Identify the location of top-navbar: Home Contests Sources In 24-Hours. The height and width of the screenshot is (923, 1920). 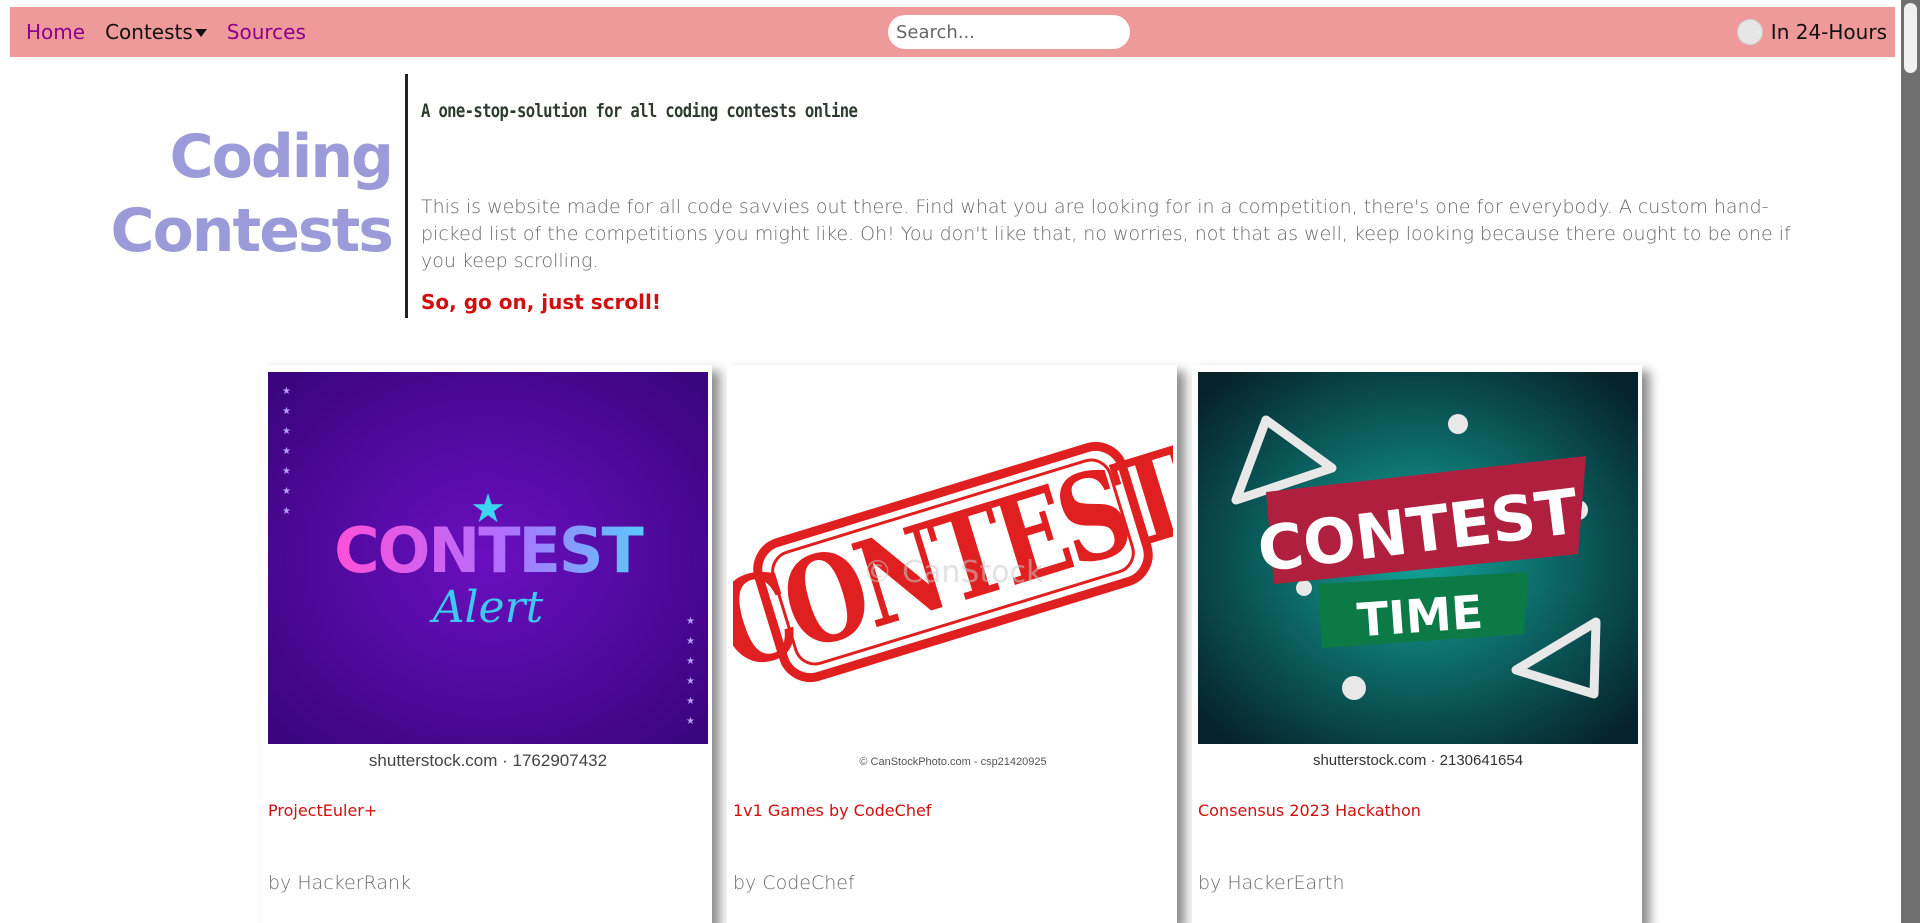
(952, 32).